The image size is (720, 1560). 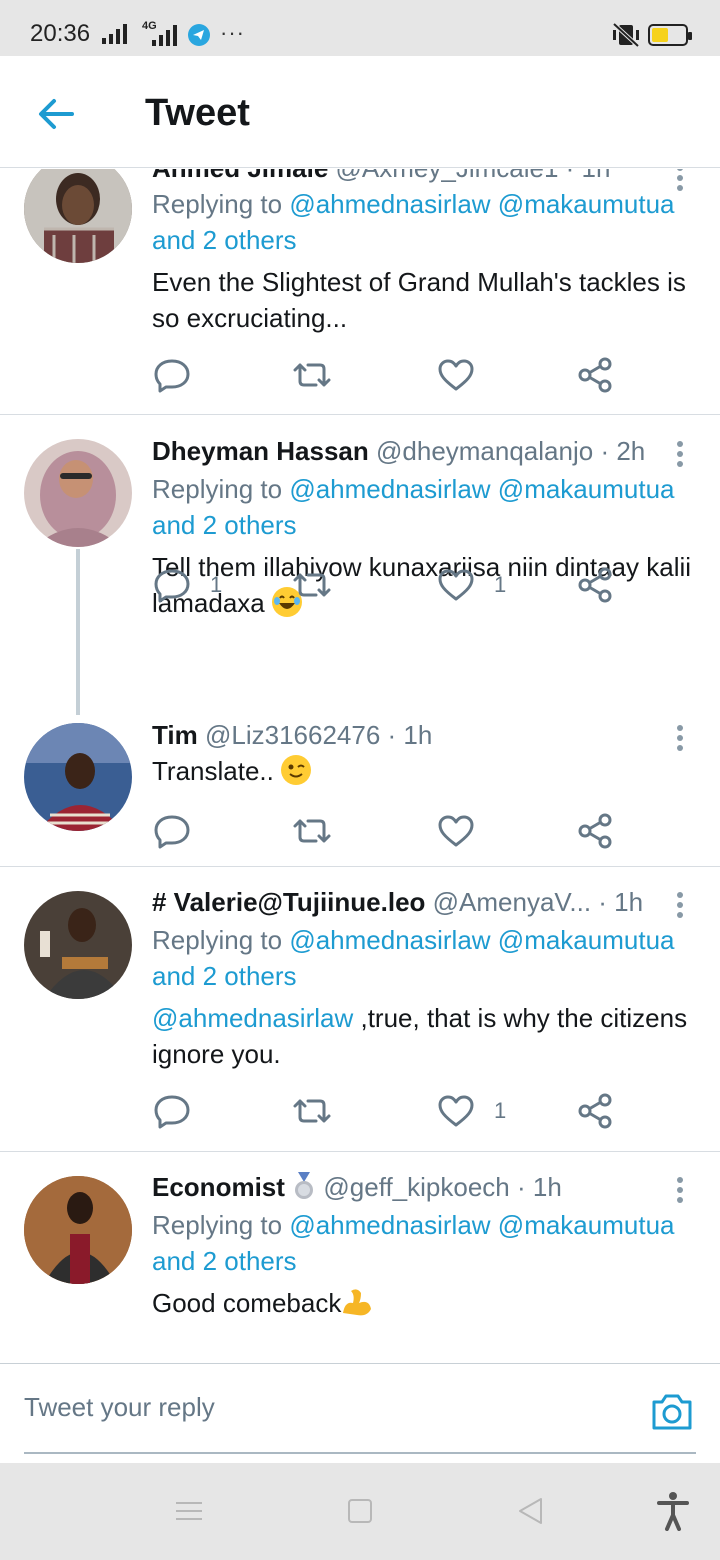 What do you see at coordinates (410, 451) in the screenshot?
I see `tweet-header: Dheyman Hassan @dheymanqalanjo · 2h` at bounding box center [410, 451].